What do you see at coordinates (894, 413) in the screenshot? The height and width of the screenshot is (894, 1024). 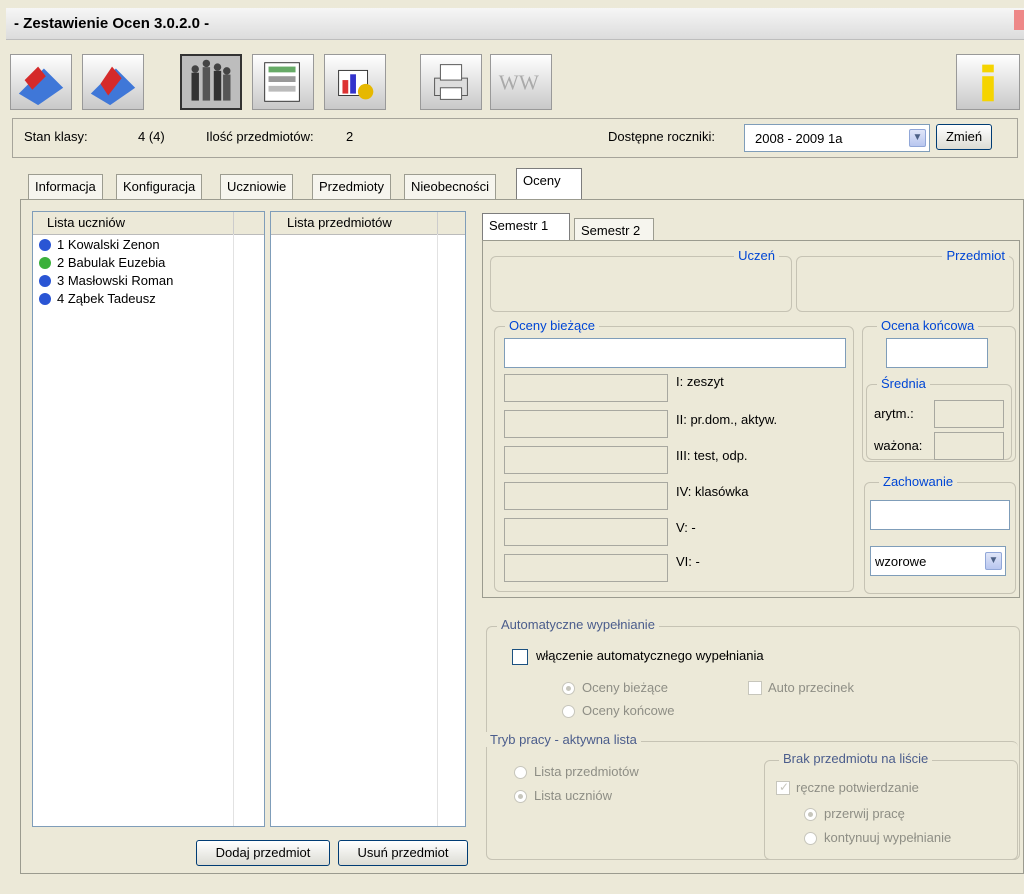 I see `arithmetic-label: arytm.:` at bounding box center [894, 413].